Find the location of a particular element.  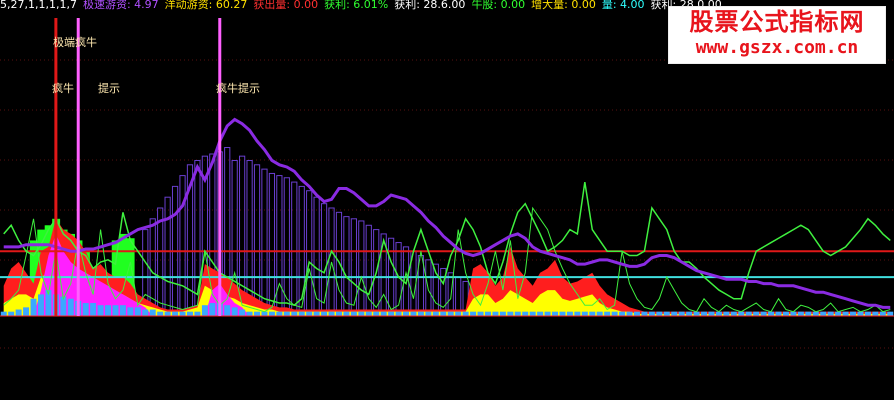

watermark-title: 股票公式指标网 is located at coordinates (777, 22).